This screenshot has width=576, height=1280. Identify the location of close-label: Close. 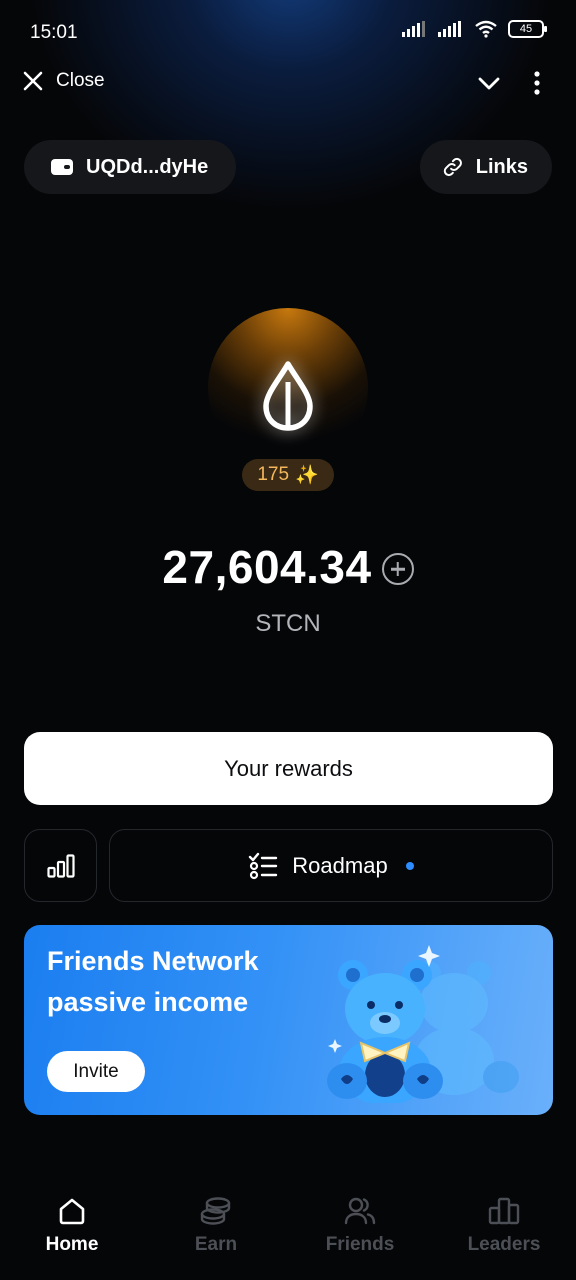
(80, 80).